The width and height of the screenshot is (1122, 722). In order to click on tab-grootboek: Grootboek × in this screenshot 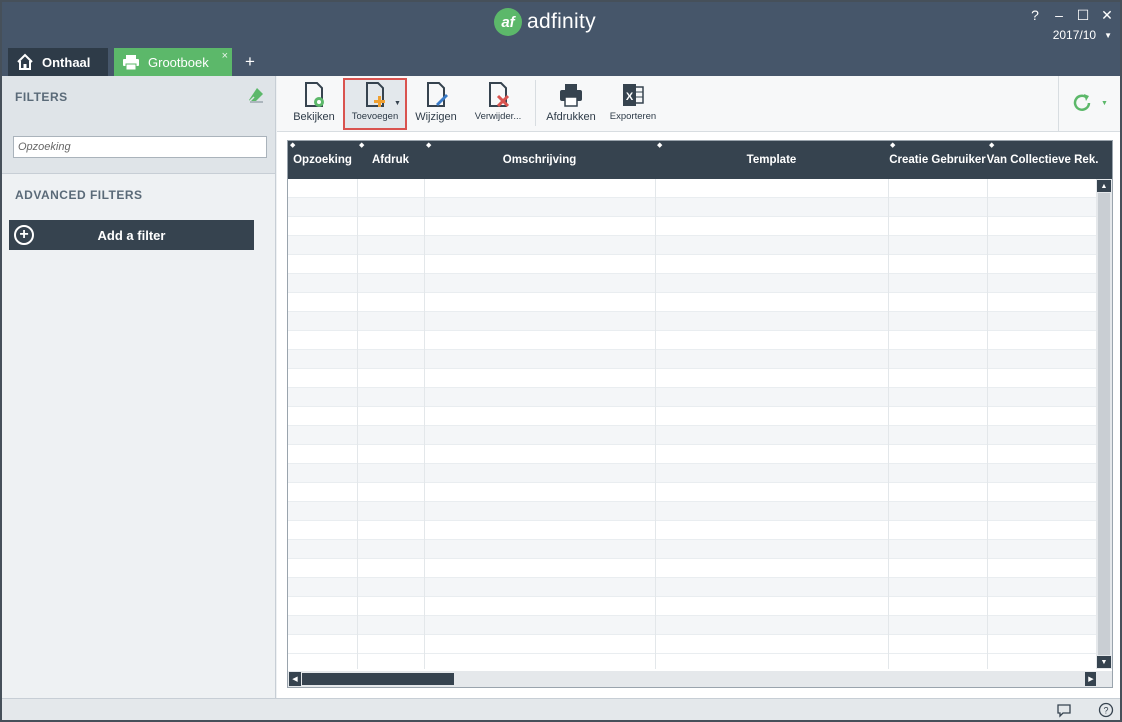, I will do `click(173, 62)`.